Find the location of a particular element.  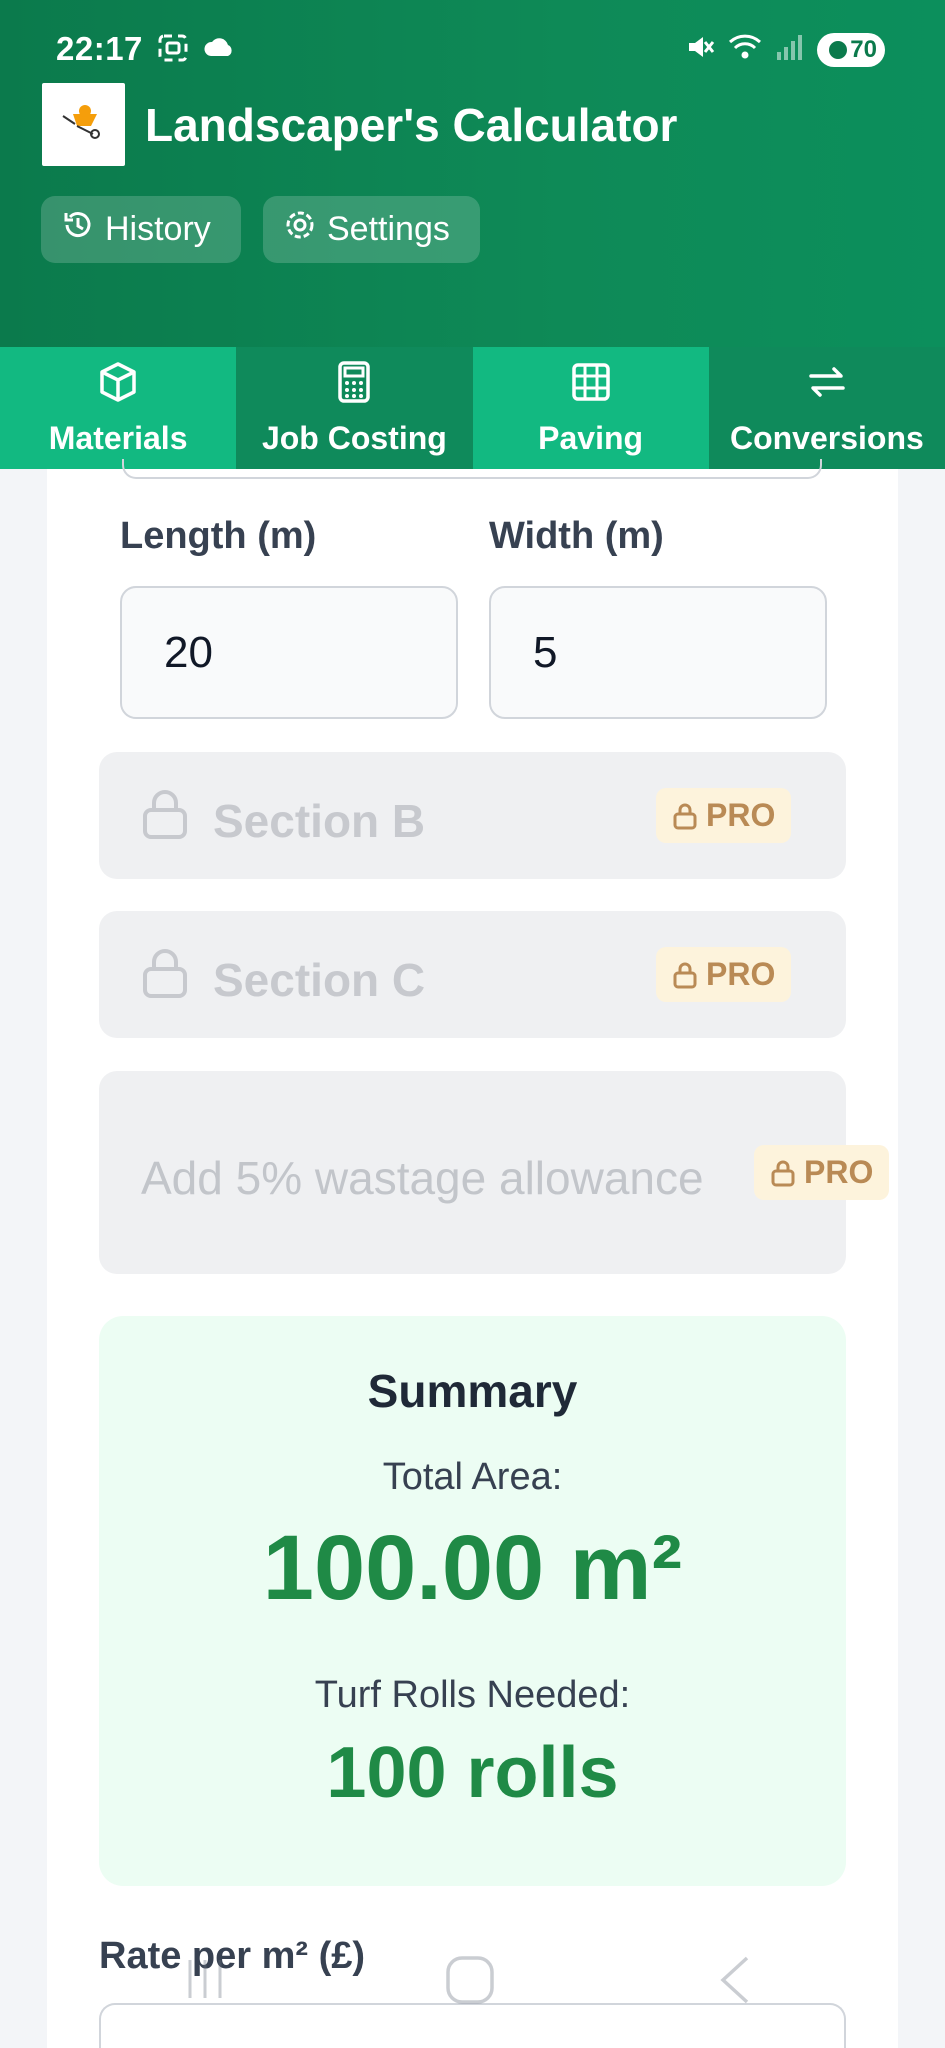

settings-button: Settings is located at coordinates (371, 229).